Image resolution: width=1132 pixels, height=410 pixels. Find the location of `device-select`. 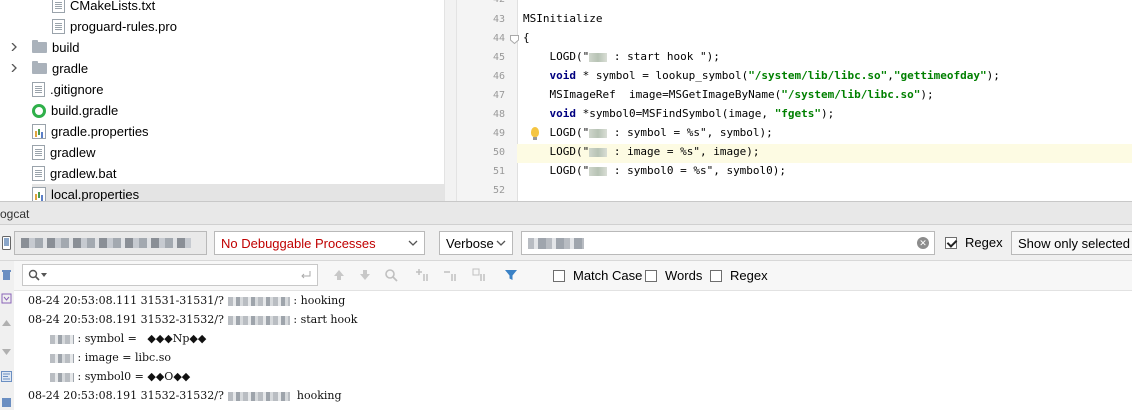

device-select is located at coordinates (110, 243).